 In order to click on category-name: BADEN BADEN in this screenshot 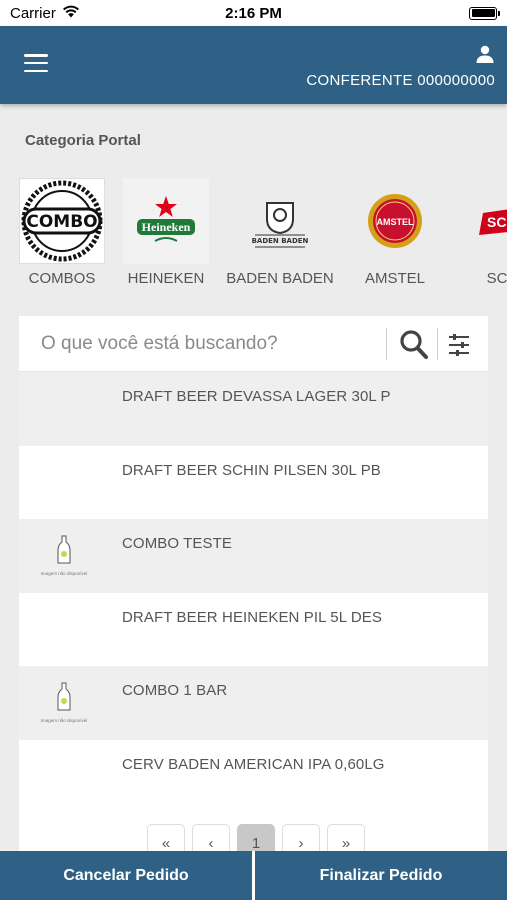, I will do `click(280, 278)`.